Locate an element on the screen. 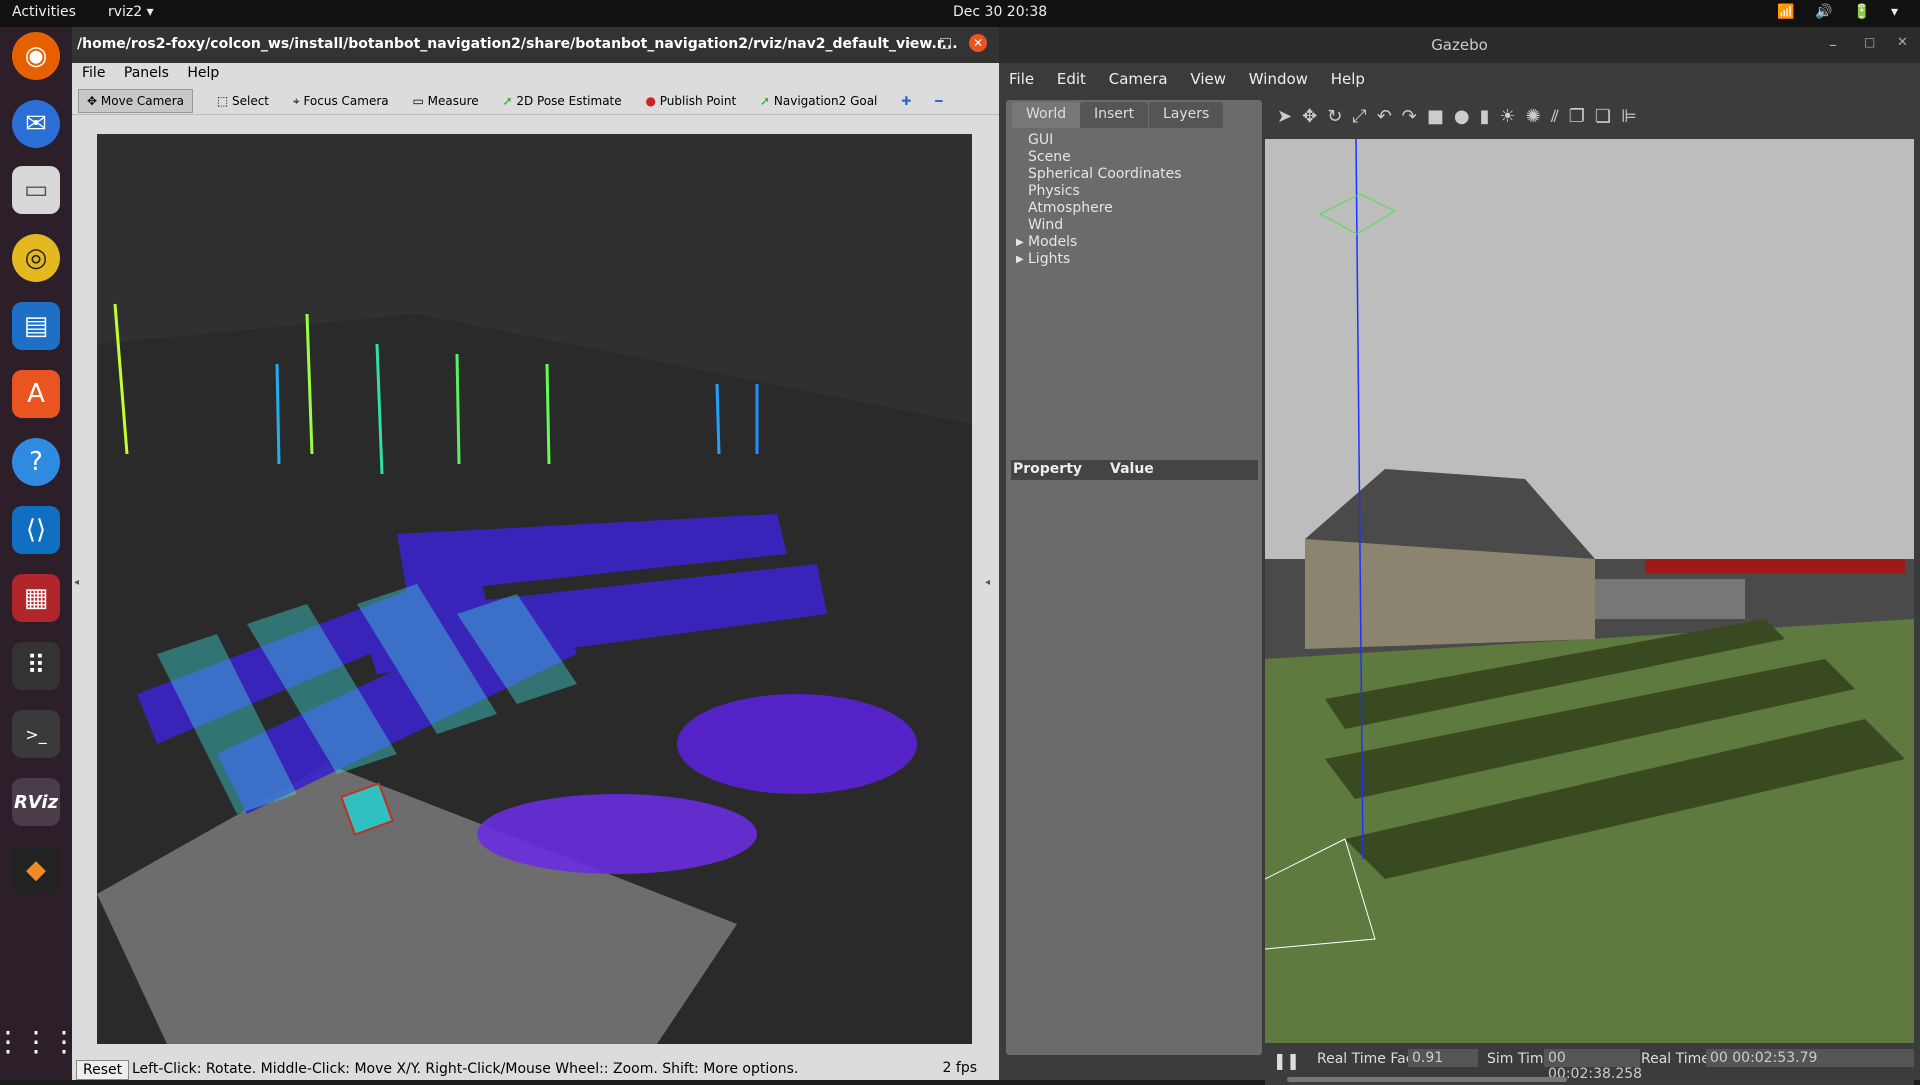 The height and width of the screenshot is (1085, 1920). menu-file: File is located at coordinates (93, 73).